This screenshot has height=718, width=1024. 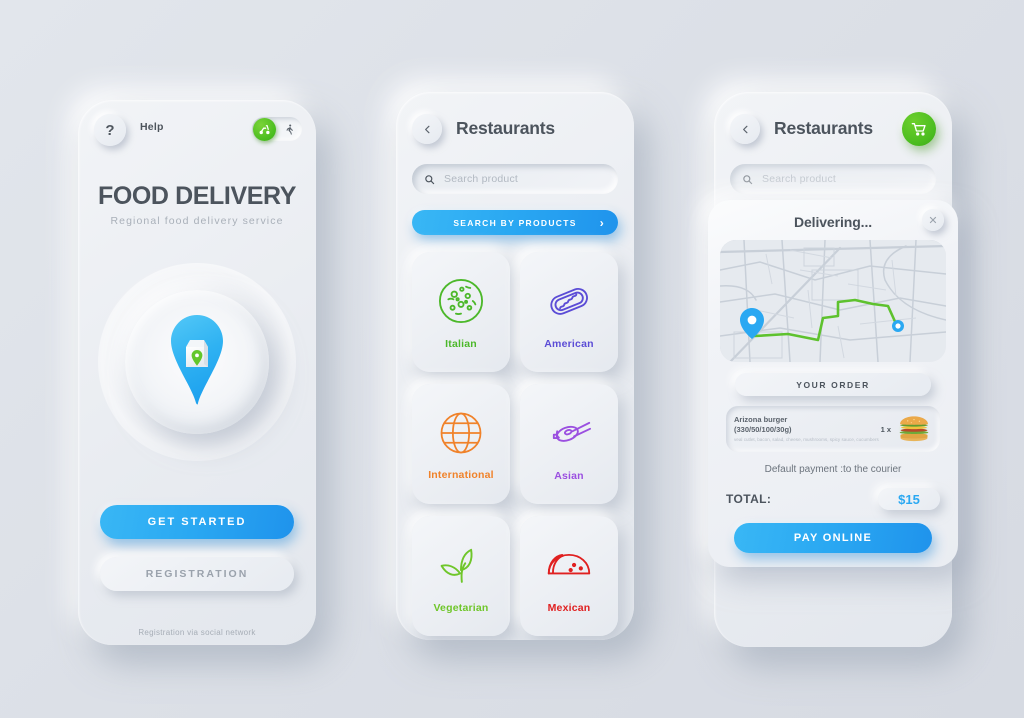 I want to click on burger-photo, so click(x=914, y=429).